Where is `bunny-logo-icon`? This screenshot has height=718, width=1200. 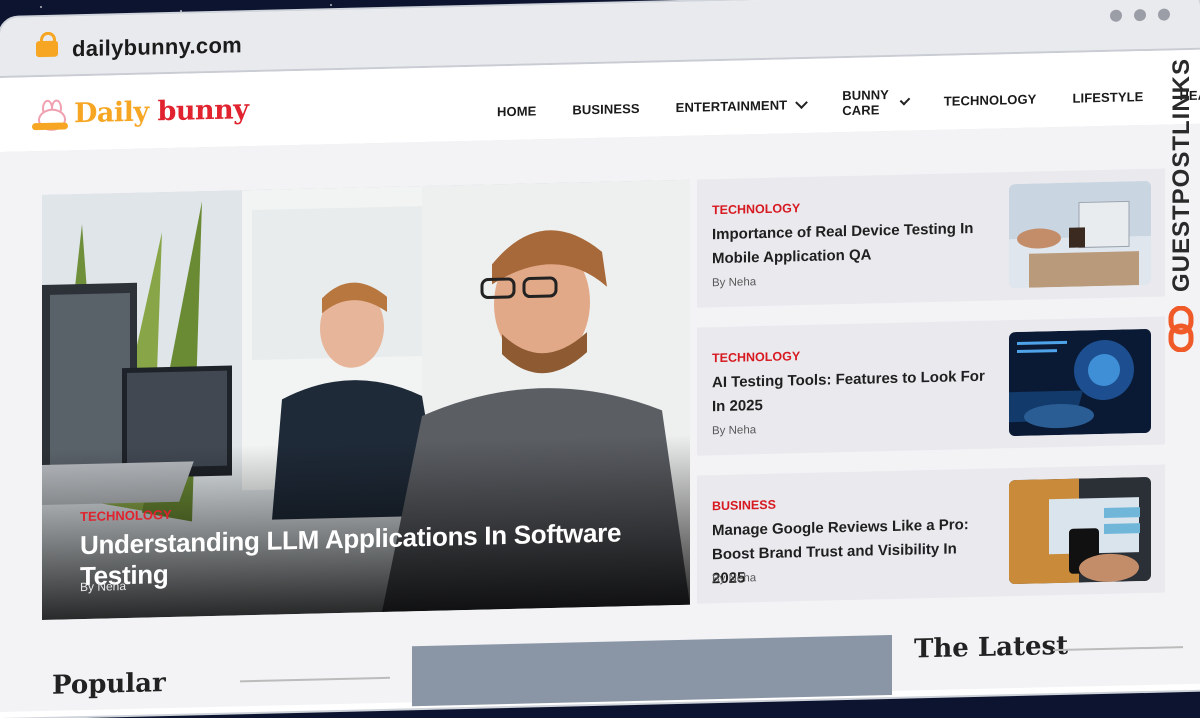 bunny-logo-icon is located at coordinates (50, 115).